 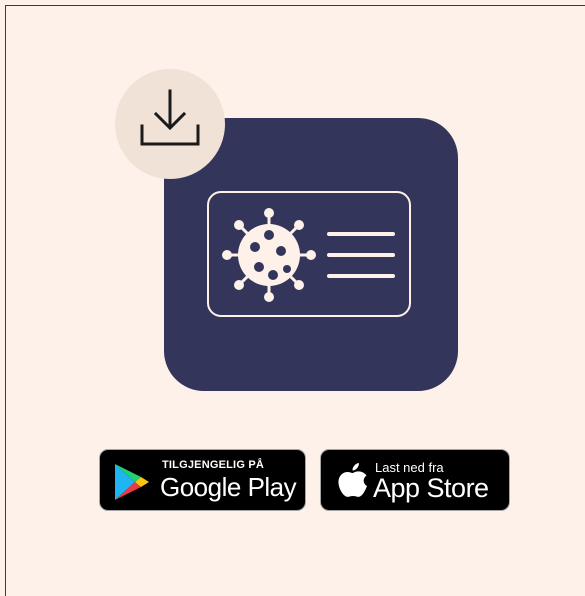 What do you see at coordinates (352, 480) in the screenshot?
I see `apple-logo-icon` at bounding box center [352, 480].